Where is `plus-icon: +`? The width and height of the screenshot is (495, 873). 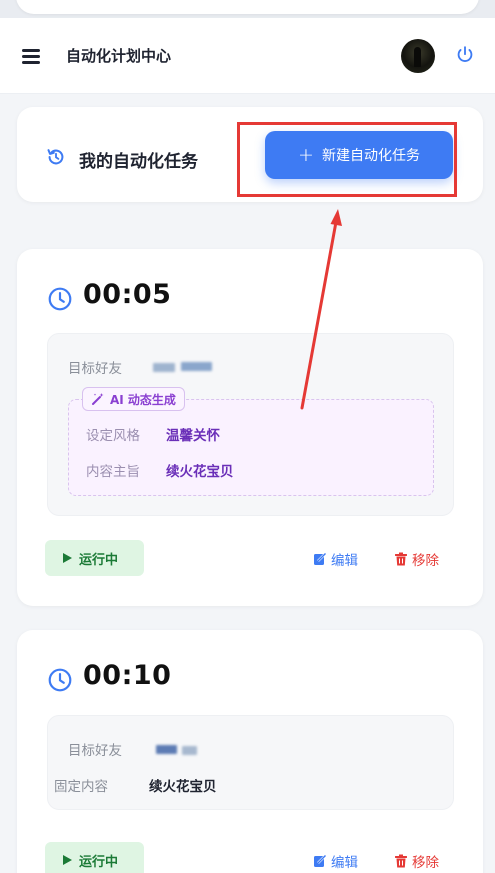 plus-icon: + is located at coordinates (306, 155).